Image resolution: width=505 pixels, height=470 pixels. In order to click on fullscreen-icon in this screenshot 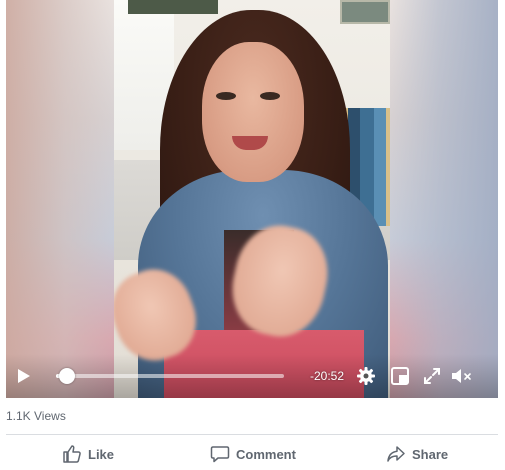, I will do `click(432, 376)`.